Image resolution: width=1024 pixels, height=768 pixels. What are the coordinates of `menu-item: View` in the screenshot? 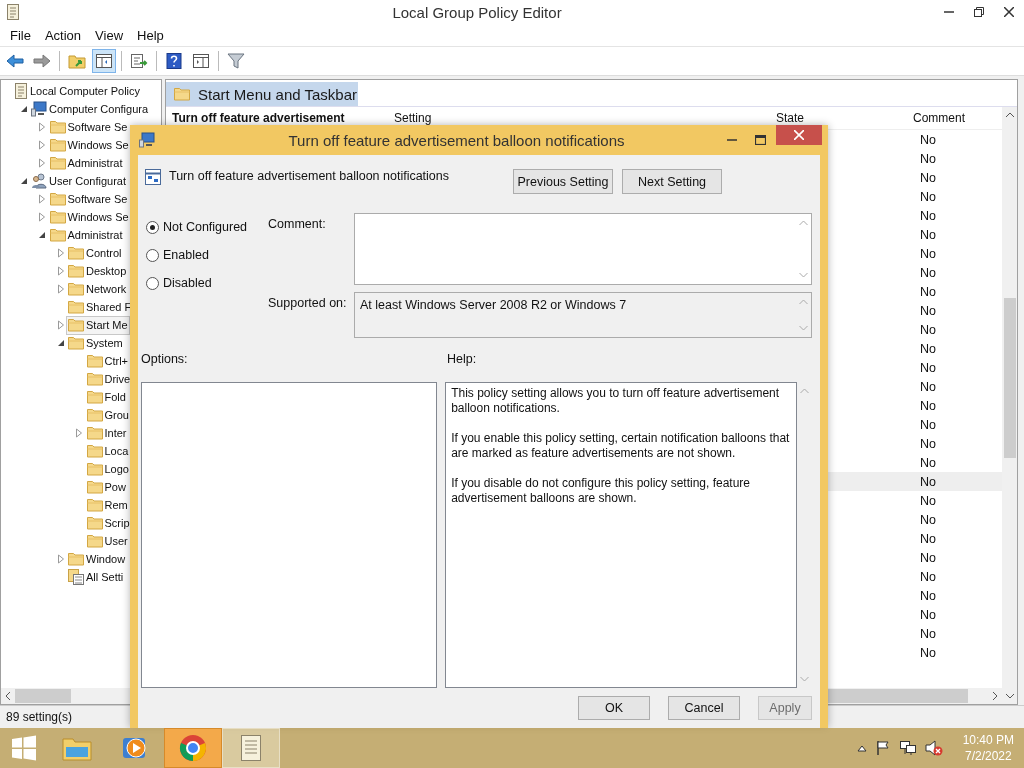 It's located at (109, 35).